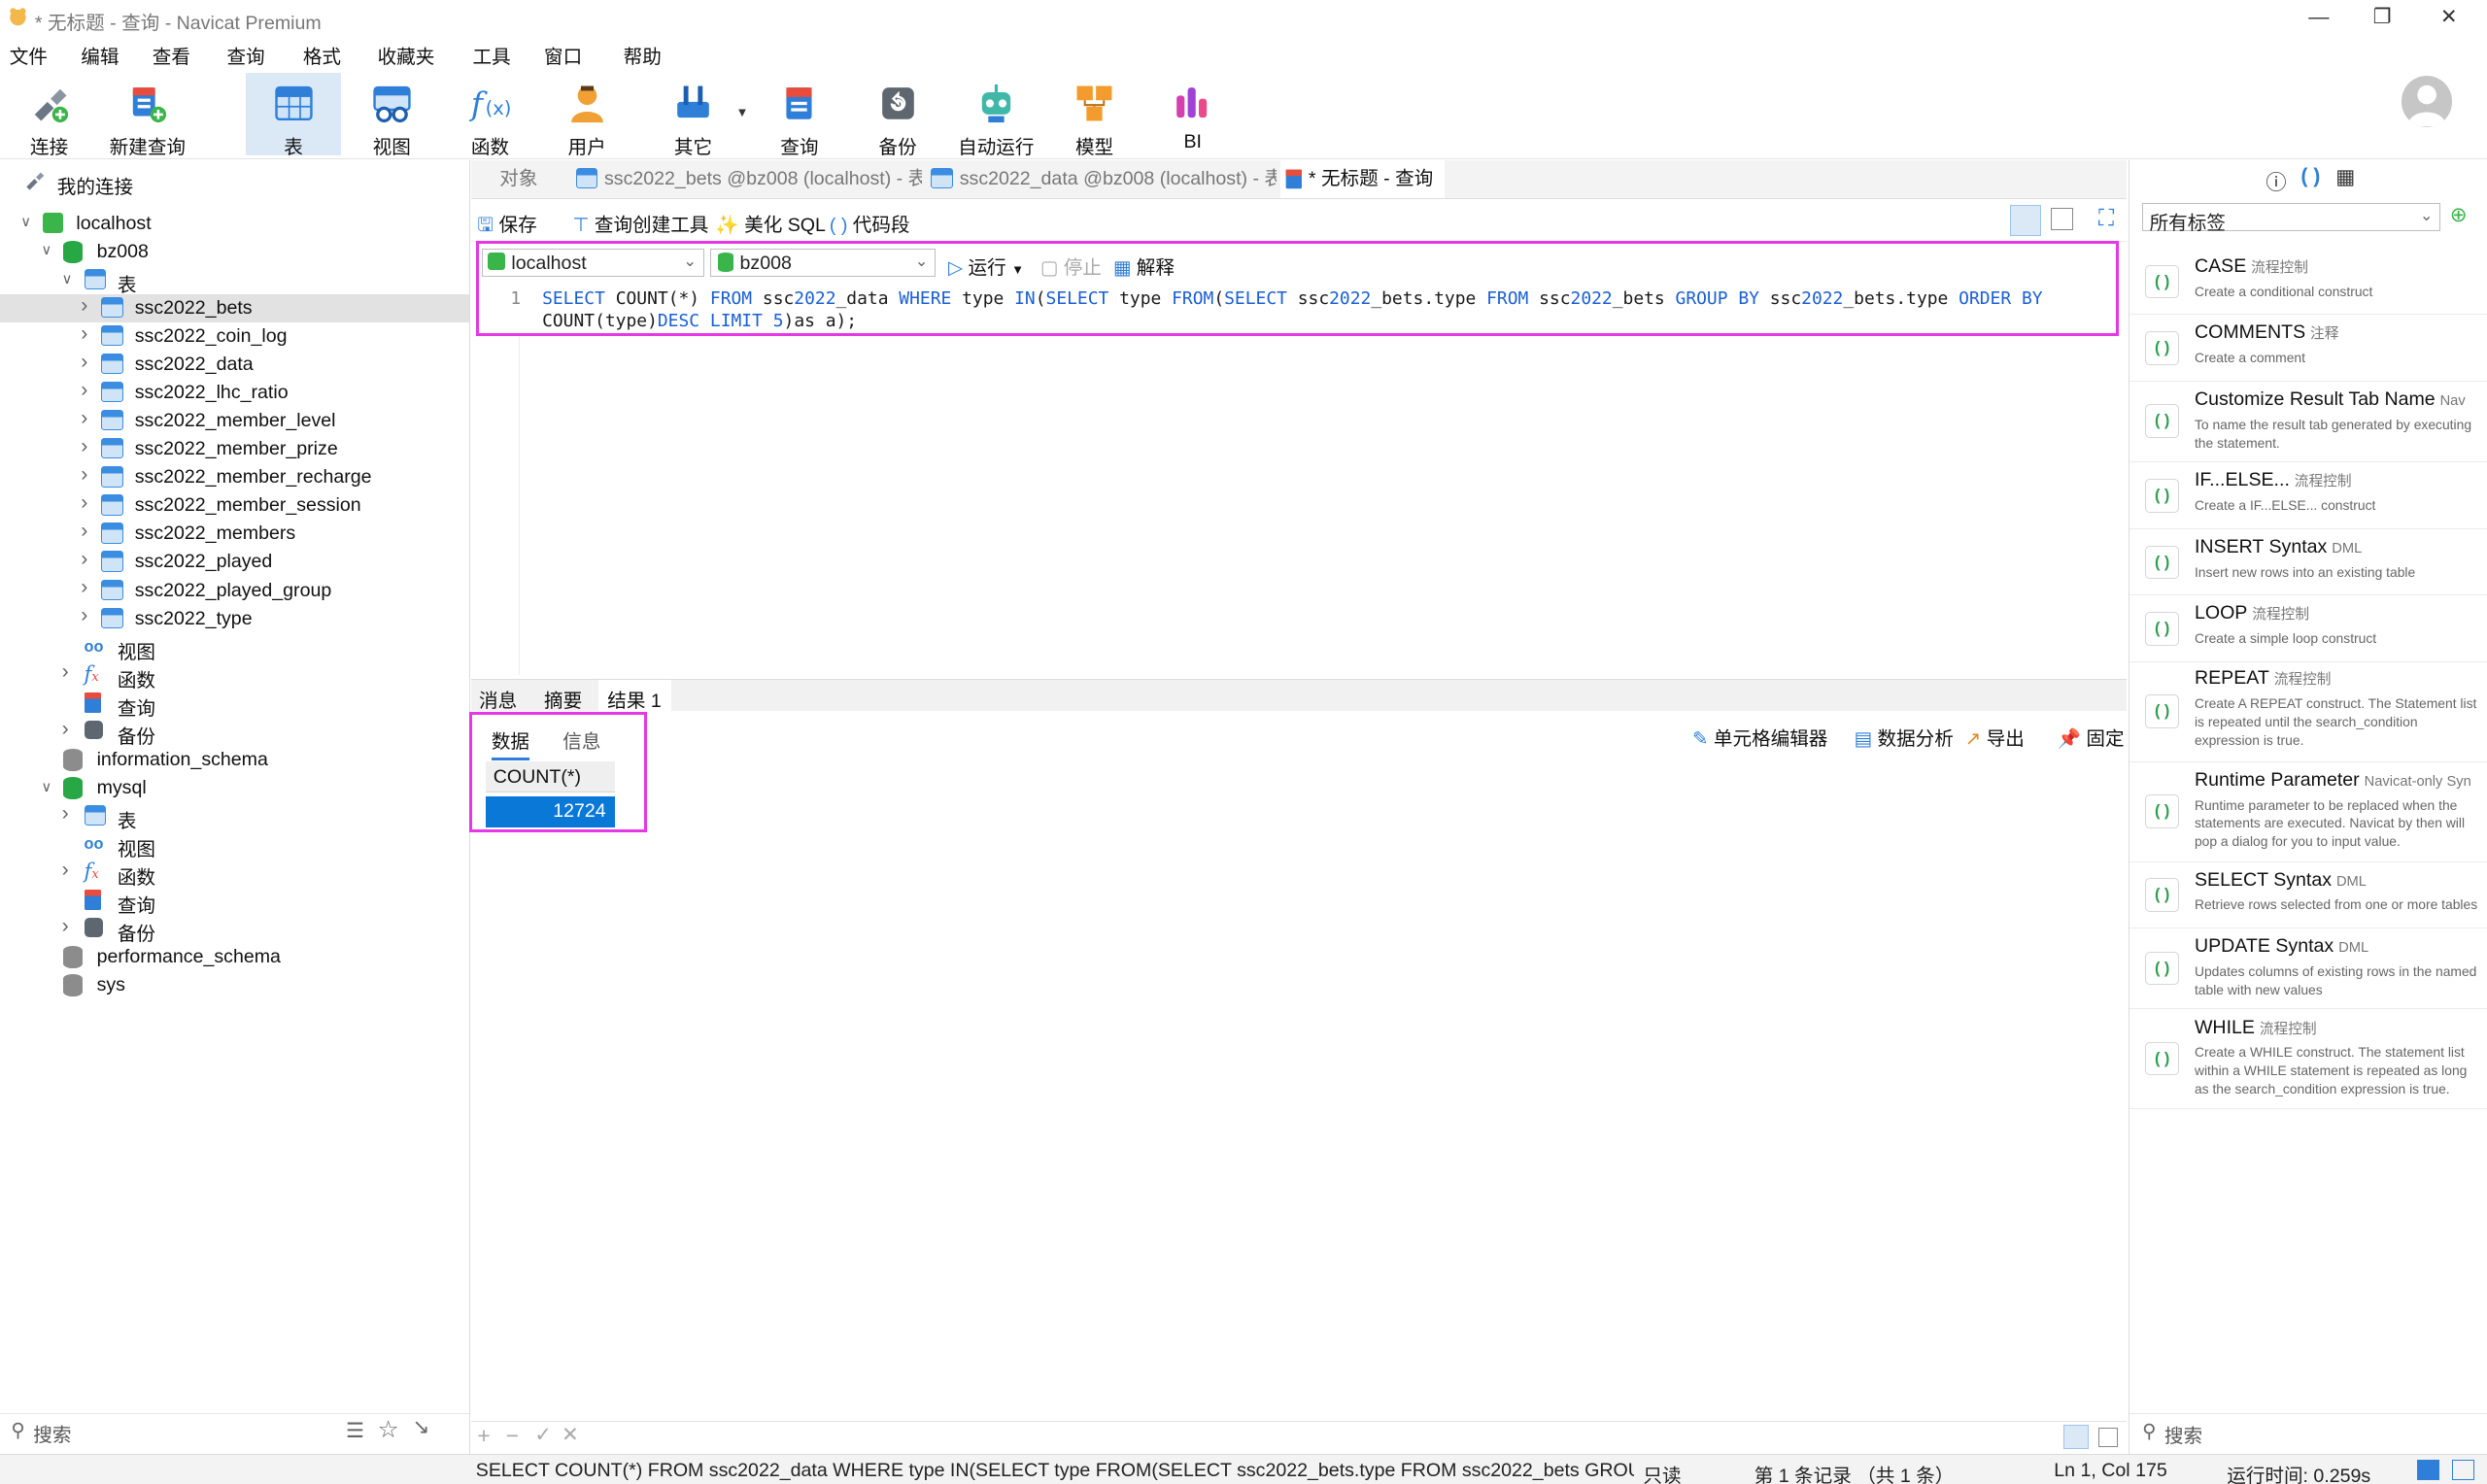 The width and height of the screenshot is (2487, 1484). What do you see at coordinates (49, 116) in the screenshot?
I see `toolbar-connection-button: 连接` at bounding box center [49, 116].